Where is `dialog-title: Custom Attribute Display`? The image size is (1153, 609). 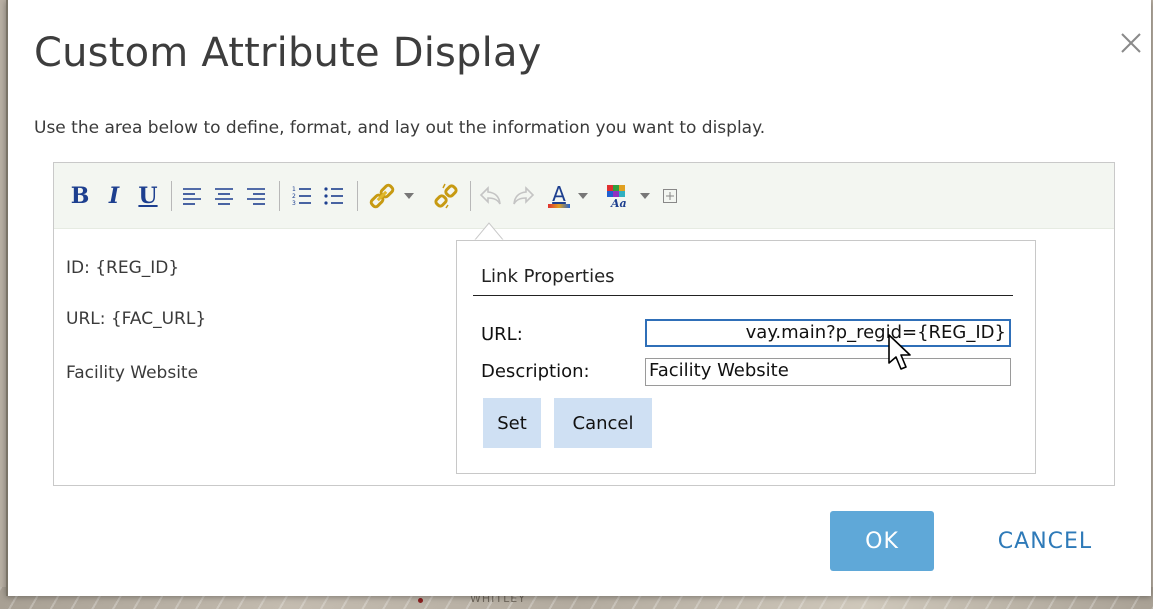 dialog-title: Custom Attribute Display is located at coordinates (288, 53).